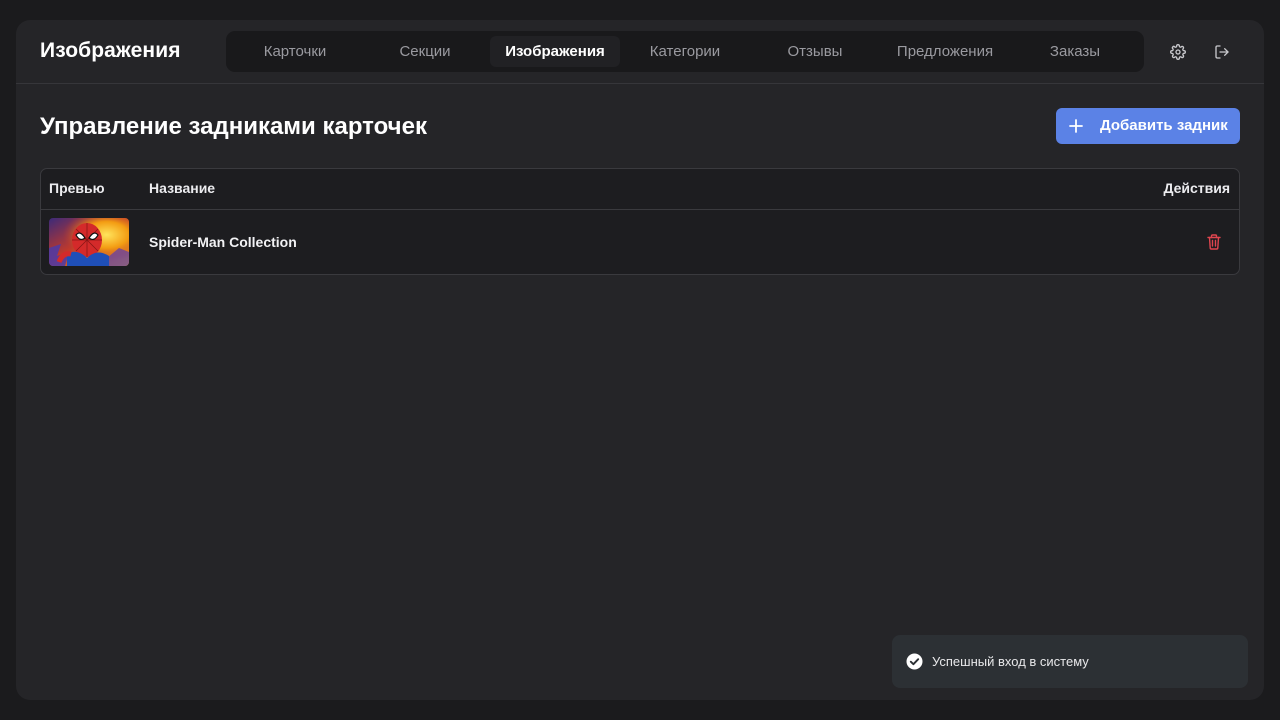 This screenshot has height=720, width=1280. Describe the element at coordinates (1164, 125) in the screenshot. I see `add-backdrop-label: Добавить задник` at that location.